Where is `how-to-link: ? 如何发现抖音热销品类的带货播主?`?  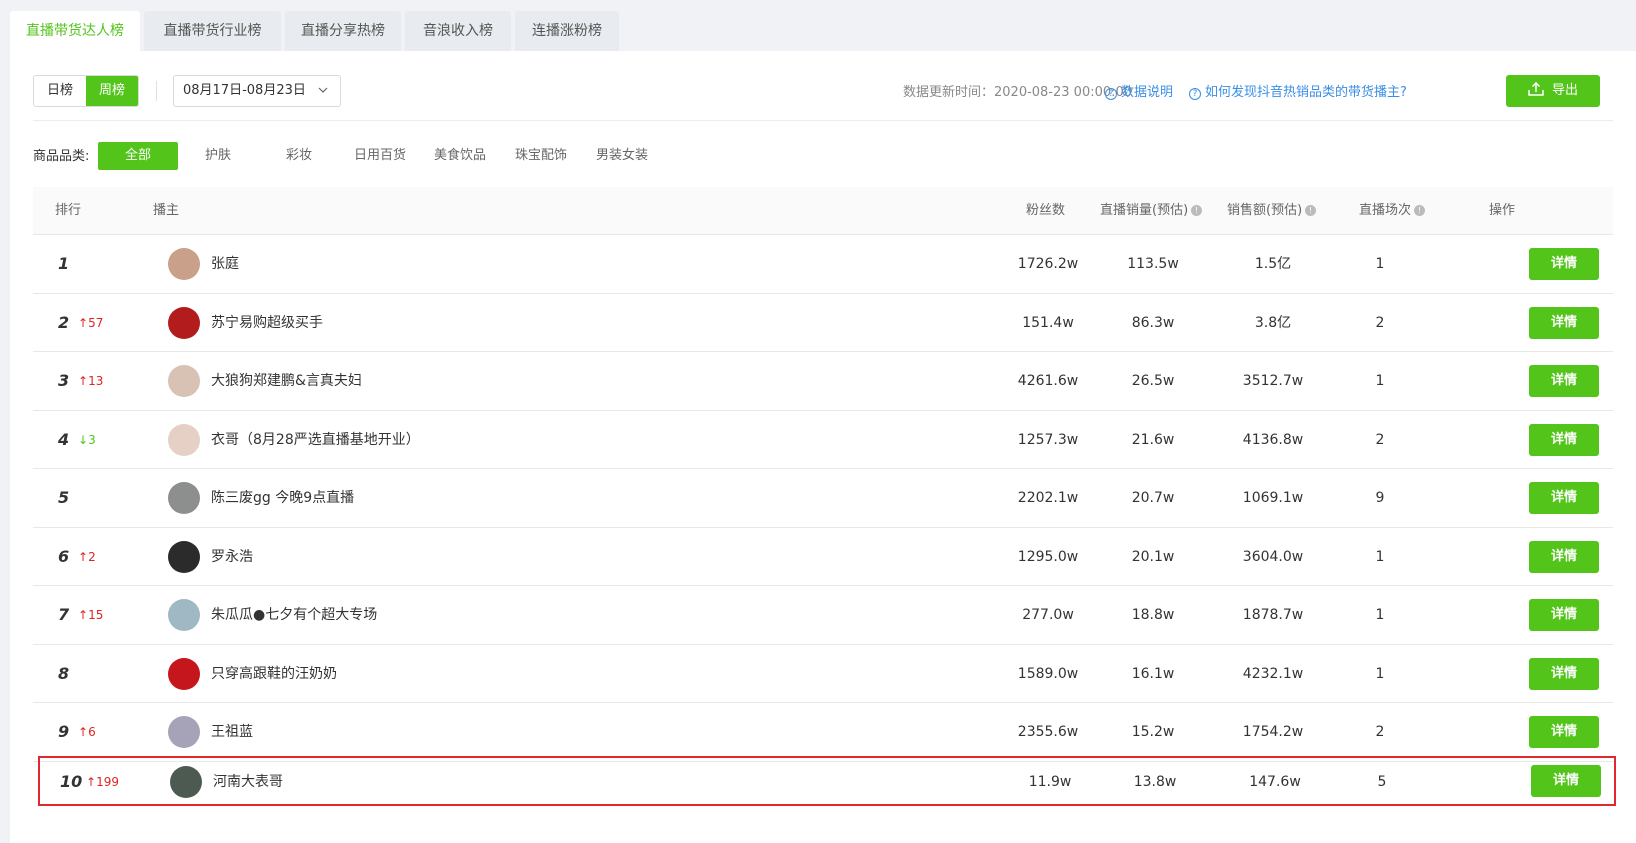 how-to-link: ? 如何发现抖音热销品类的带货播主? is located at coordinates (1298, 90).